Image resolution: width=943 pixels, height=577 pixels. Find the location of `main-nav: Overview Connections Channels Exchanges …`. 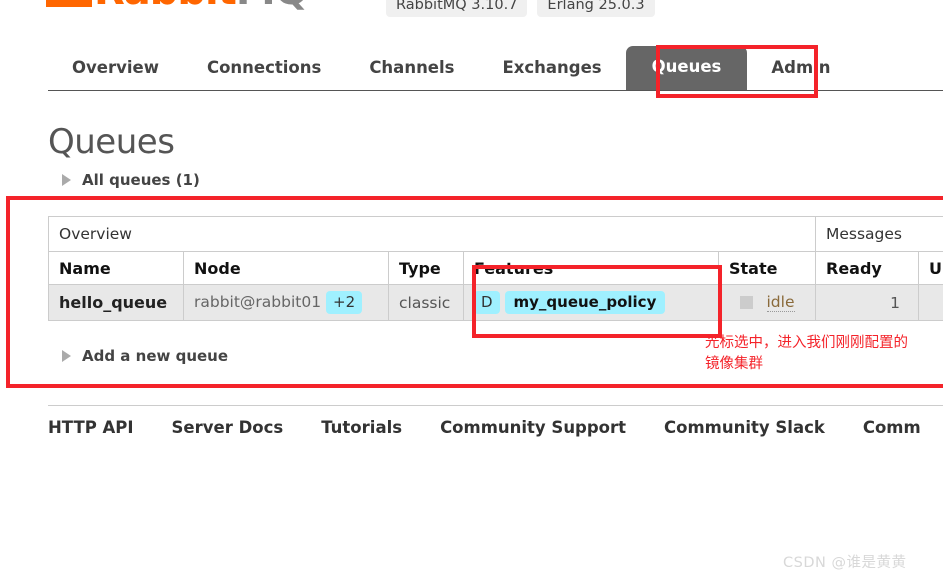

main-nav: Overview Connections Channels Exchanges … is located at coordinates (471, 68).